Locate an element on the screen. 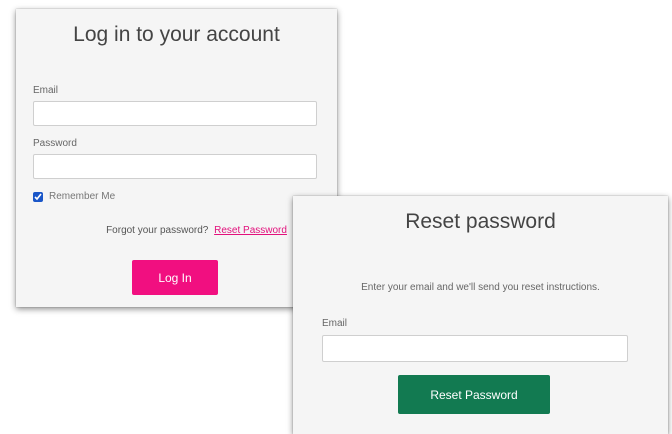  login-email-input is located at coordinates (175, 113).